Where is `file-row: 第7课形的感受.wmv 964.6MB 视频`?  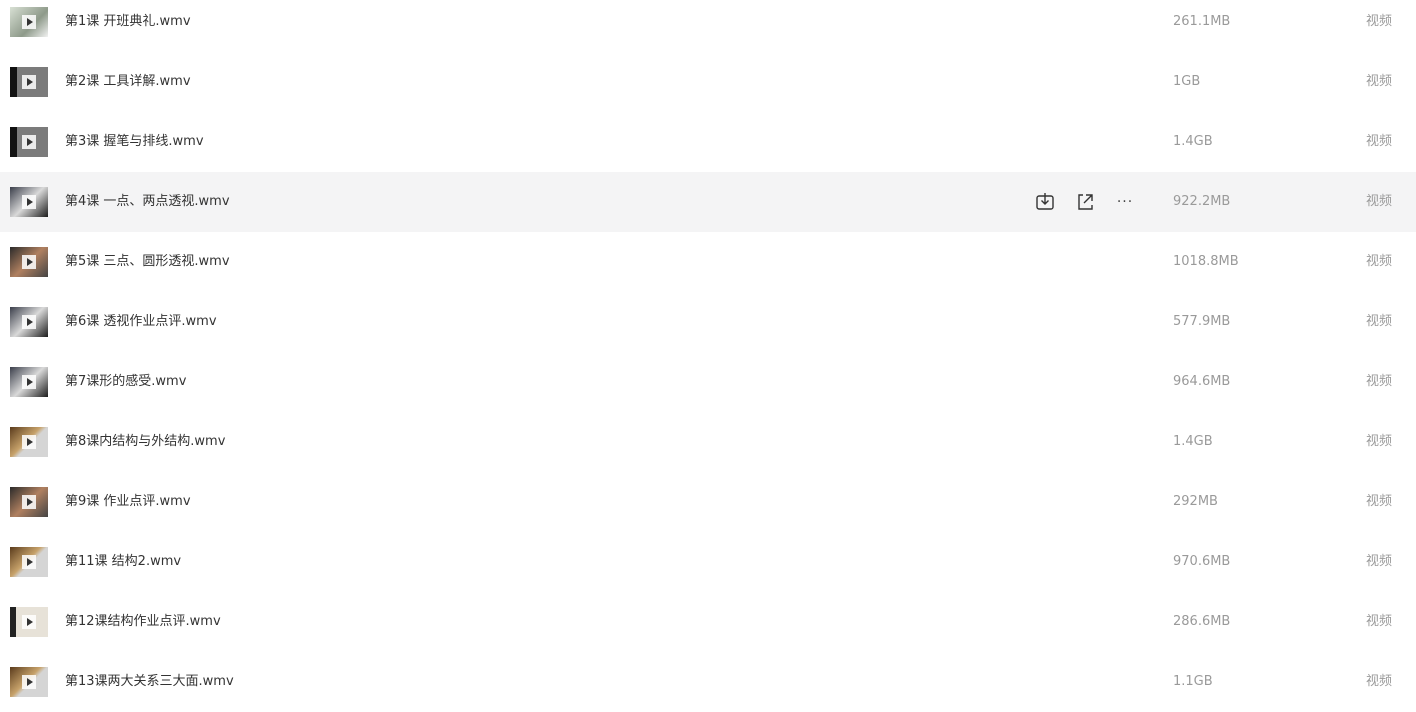 file-row: 第7课形的感受.wmv 964.6MB 视频 is located at coordinates (708, 382).